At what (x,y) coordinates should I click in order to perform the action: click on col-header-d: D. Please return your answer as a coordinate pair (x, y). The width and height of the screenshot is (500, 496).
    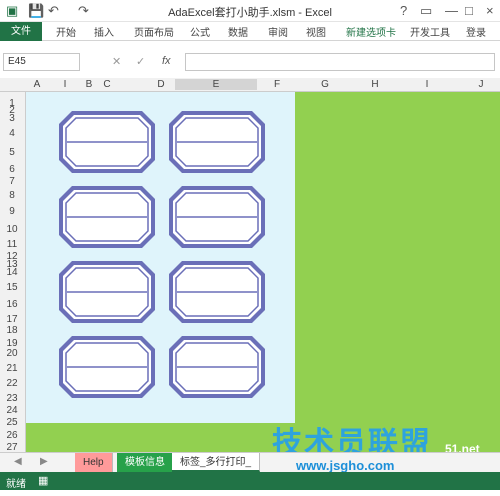
    Looking at the image, I should click on (161, 84).